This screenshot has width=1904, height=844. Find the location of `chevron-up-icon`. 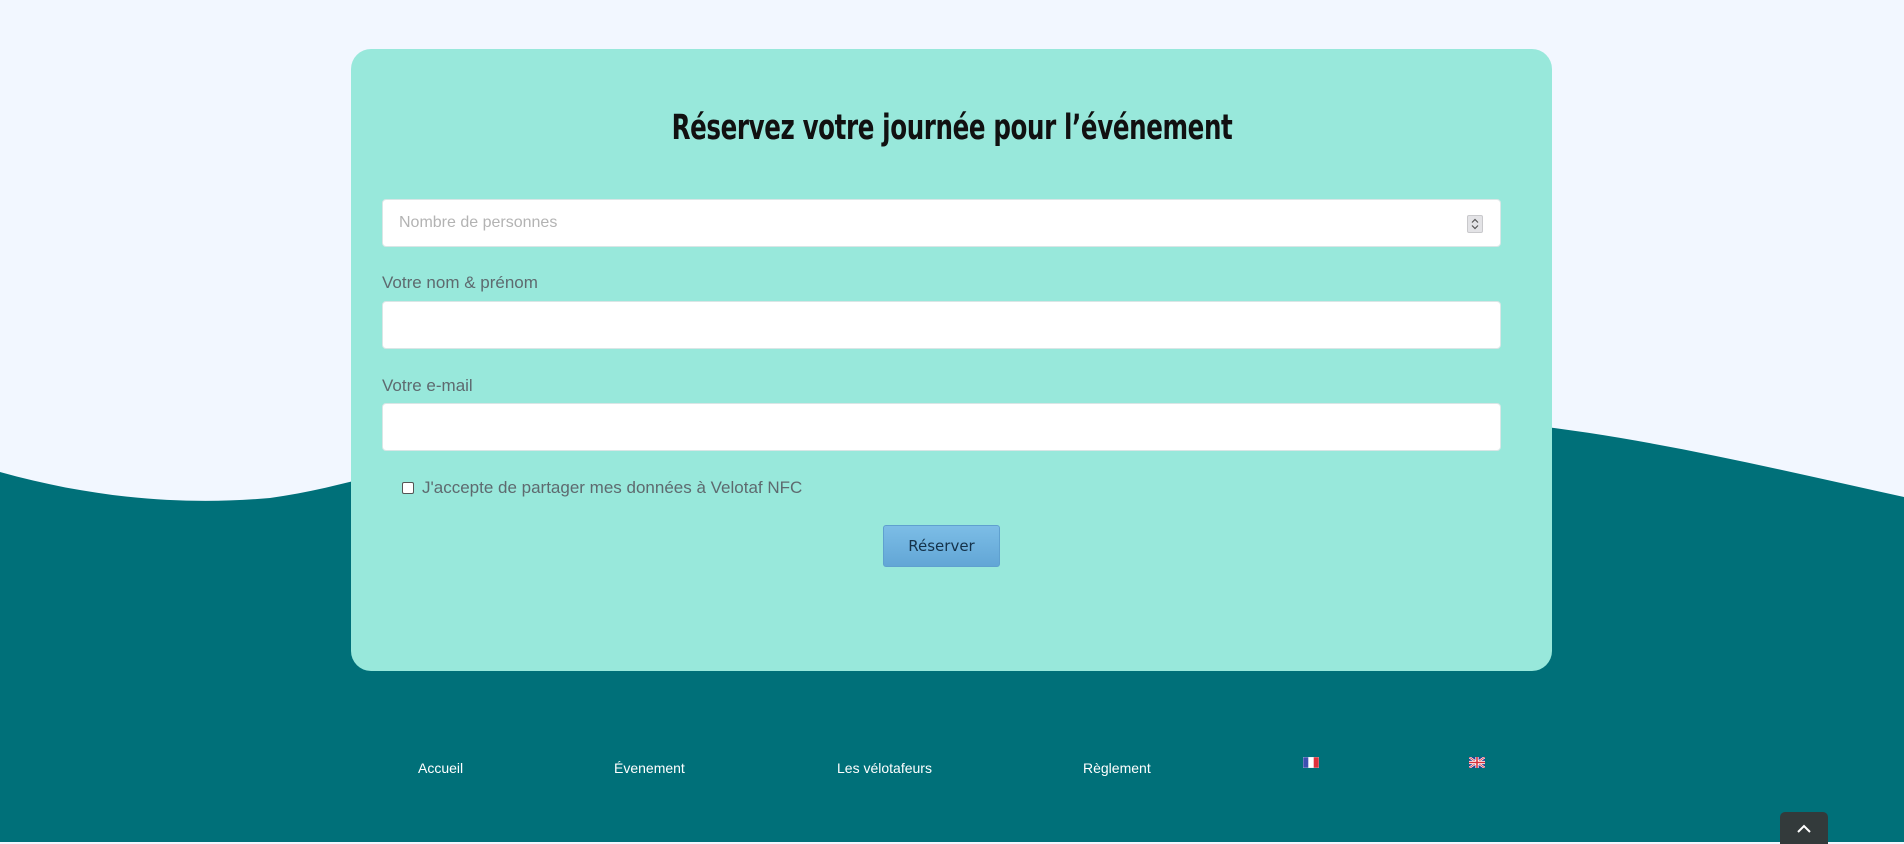

chevron-up-icon is located at coordinates (1804, 828).